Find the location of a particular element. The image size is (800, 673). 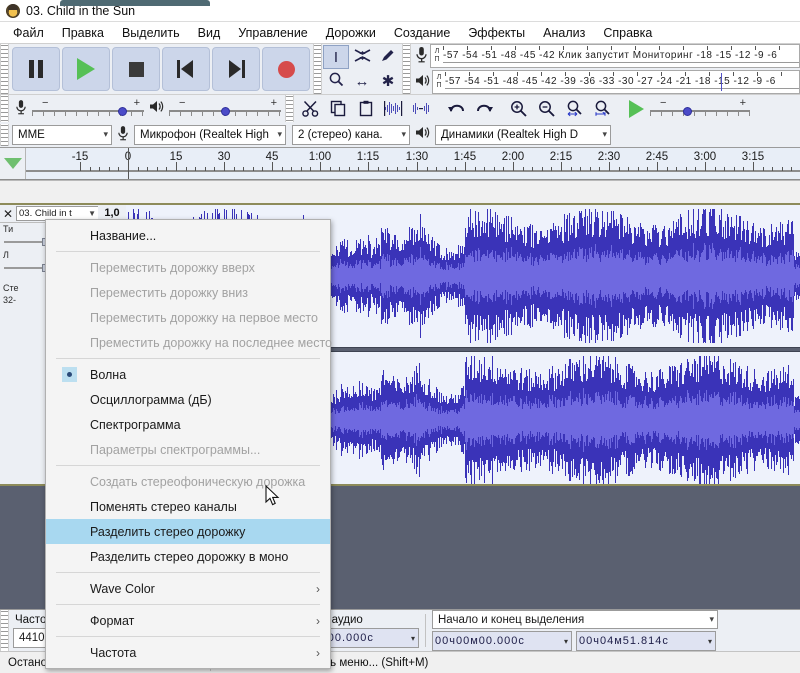

device-toolbar-grip is located at coordinates (4, 134).